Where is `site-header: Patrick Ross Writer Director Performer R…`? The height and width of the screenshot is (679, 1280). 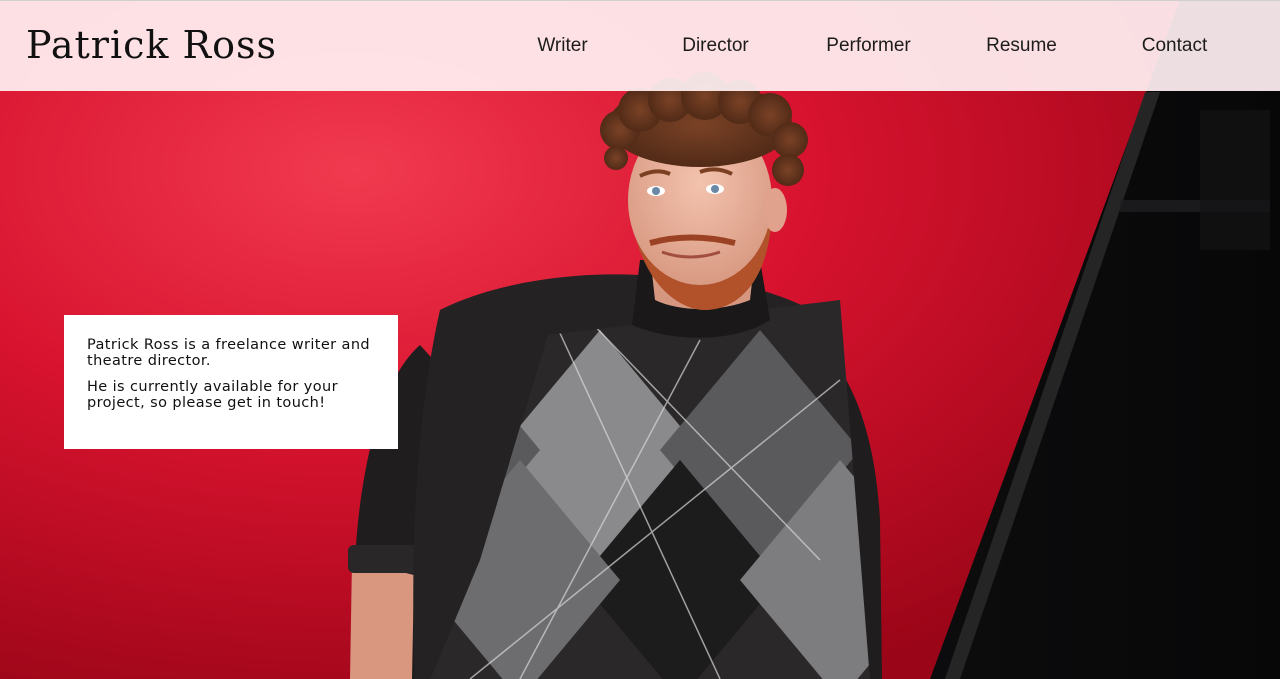
site-header: Patrick Ross Writer Director Performer R… is located at coordinates (640, 45).